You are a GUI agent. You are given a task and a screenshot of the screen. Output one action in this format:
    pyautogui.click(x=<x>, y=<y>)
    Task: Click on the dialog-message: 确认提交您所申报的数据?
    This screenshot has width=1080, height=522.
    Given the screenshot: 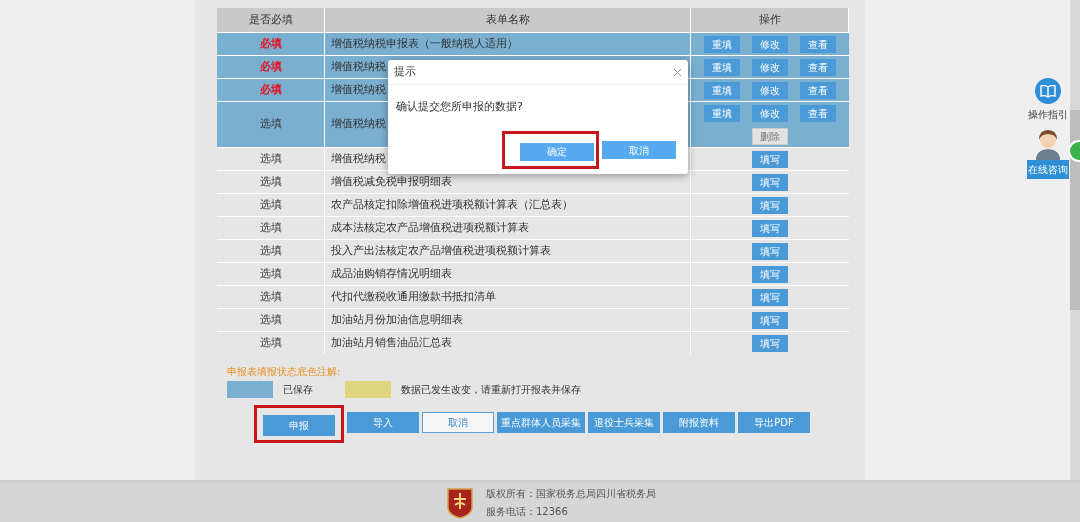 What is the action you would take?
    pyautogui.click(x=460, y=107)
    